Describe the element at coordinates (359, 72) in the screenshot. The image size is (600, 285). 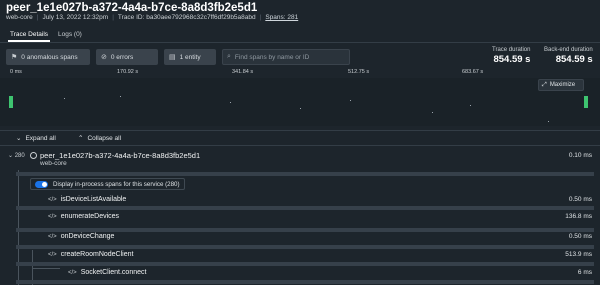
I see `ruler-tick: 512.75 s` at that location.